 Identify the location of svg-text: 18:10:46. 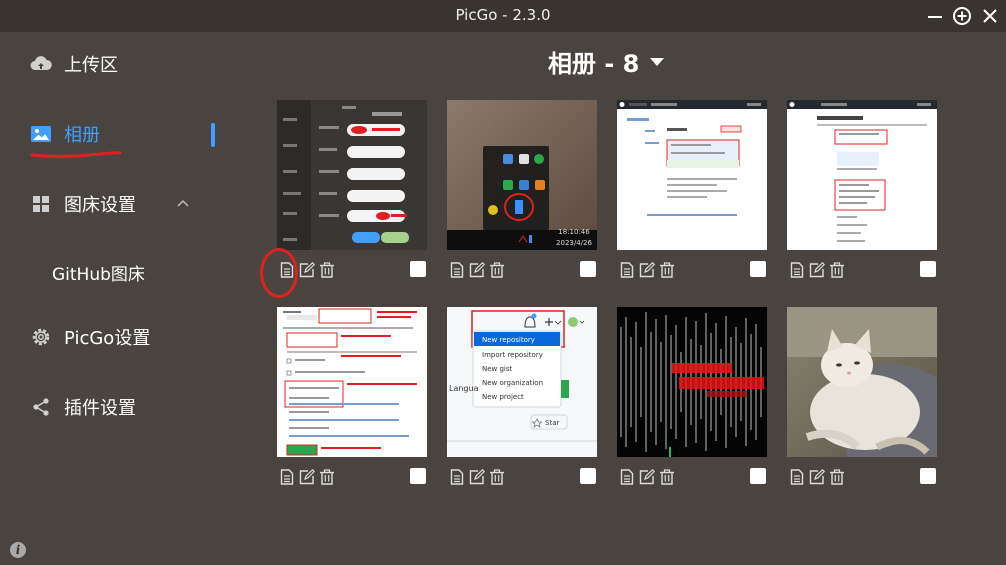
(574, 232).